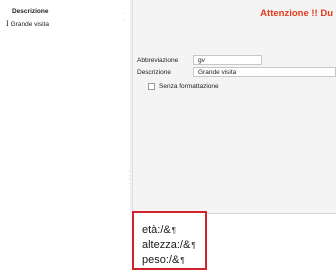 Image resolution: width=336 pixels, height=273 pixels. What do you see at coordinates (151, 86) in the screenshot?
I see `senza-formattazione-checkbox` at bounding box center [151, 86].